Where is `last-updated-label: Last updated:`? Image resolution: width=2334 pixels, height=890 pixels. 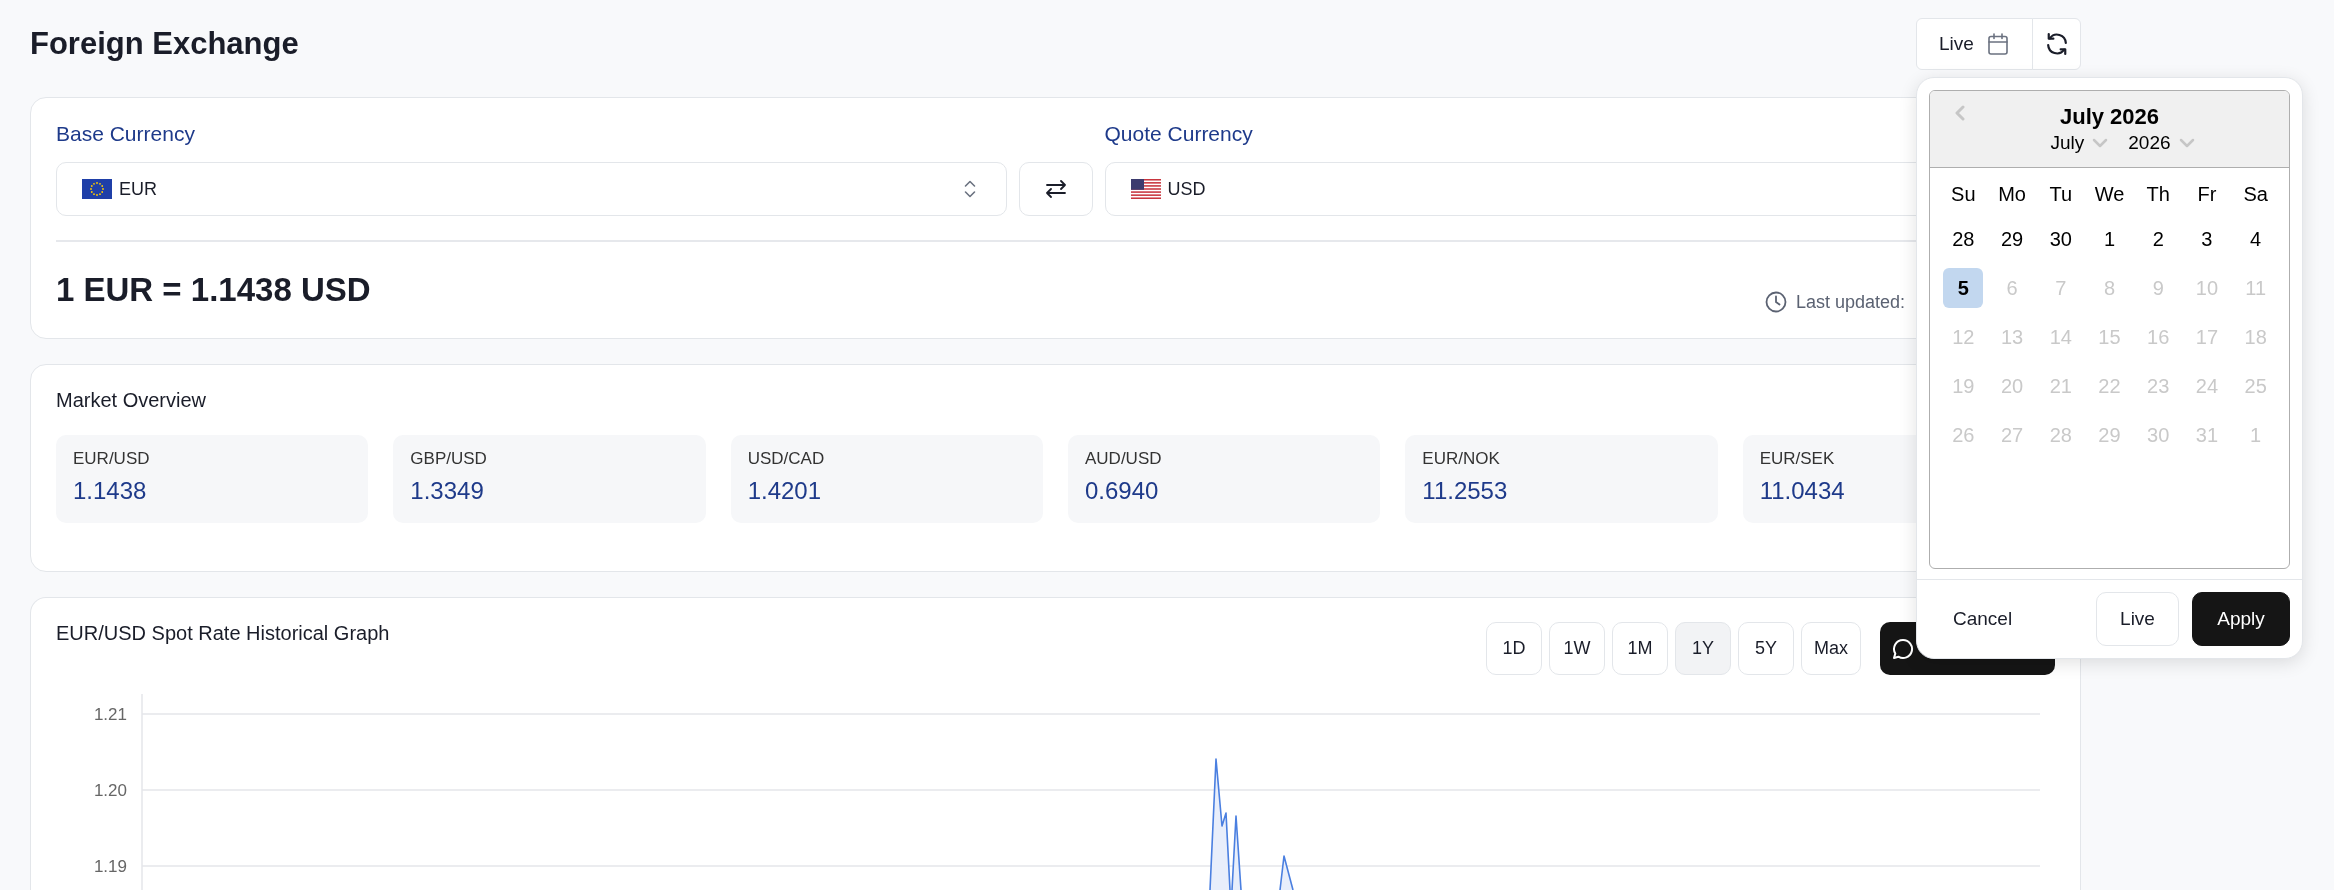 last-updated-label: Last updated: is located at coordinates (1850, 302).